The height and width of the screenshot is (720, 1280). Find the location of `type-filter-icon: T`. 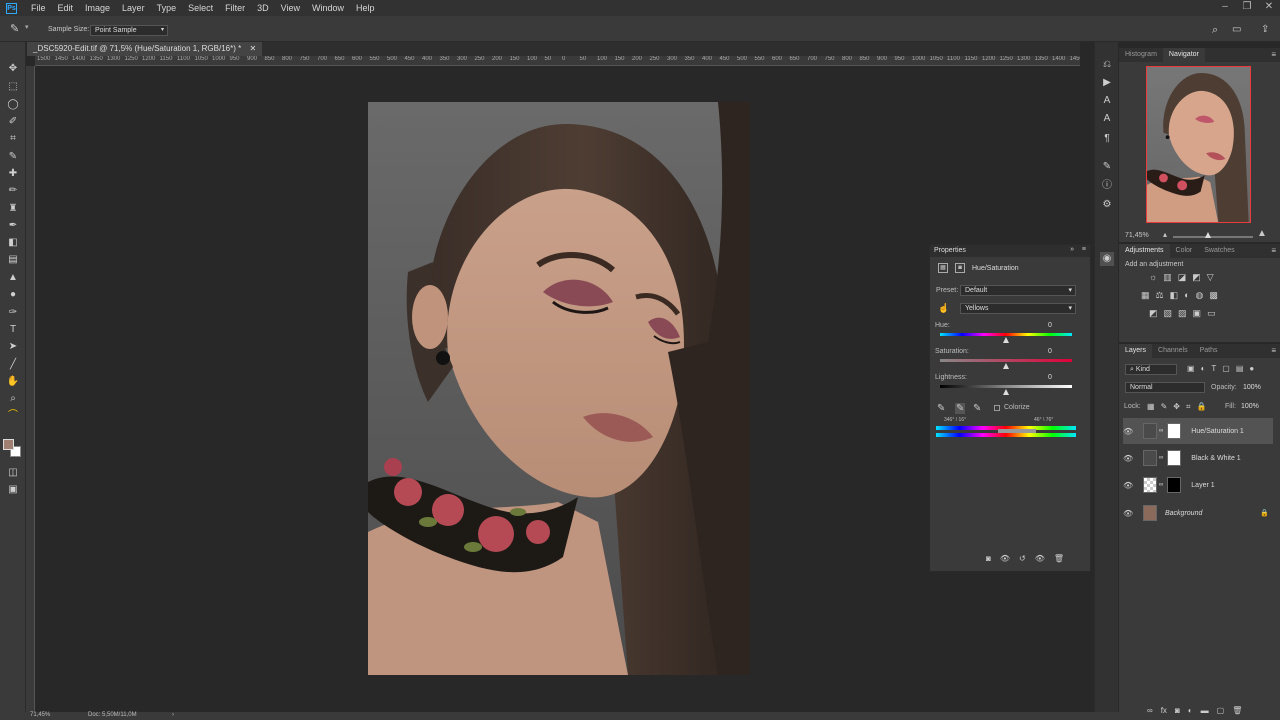

type-filter-icon: T is located at coordinates (1213, 368).